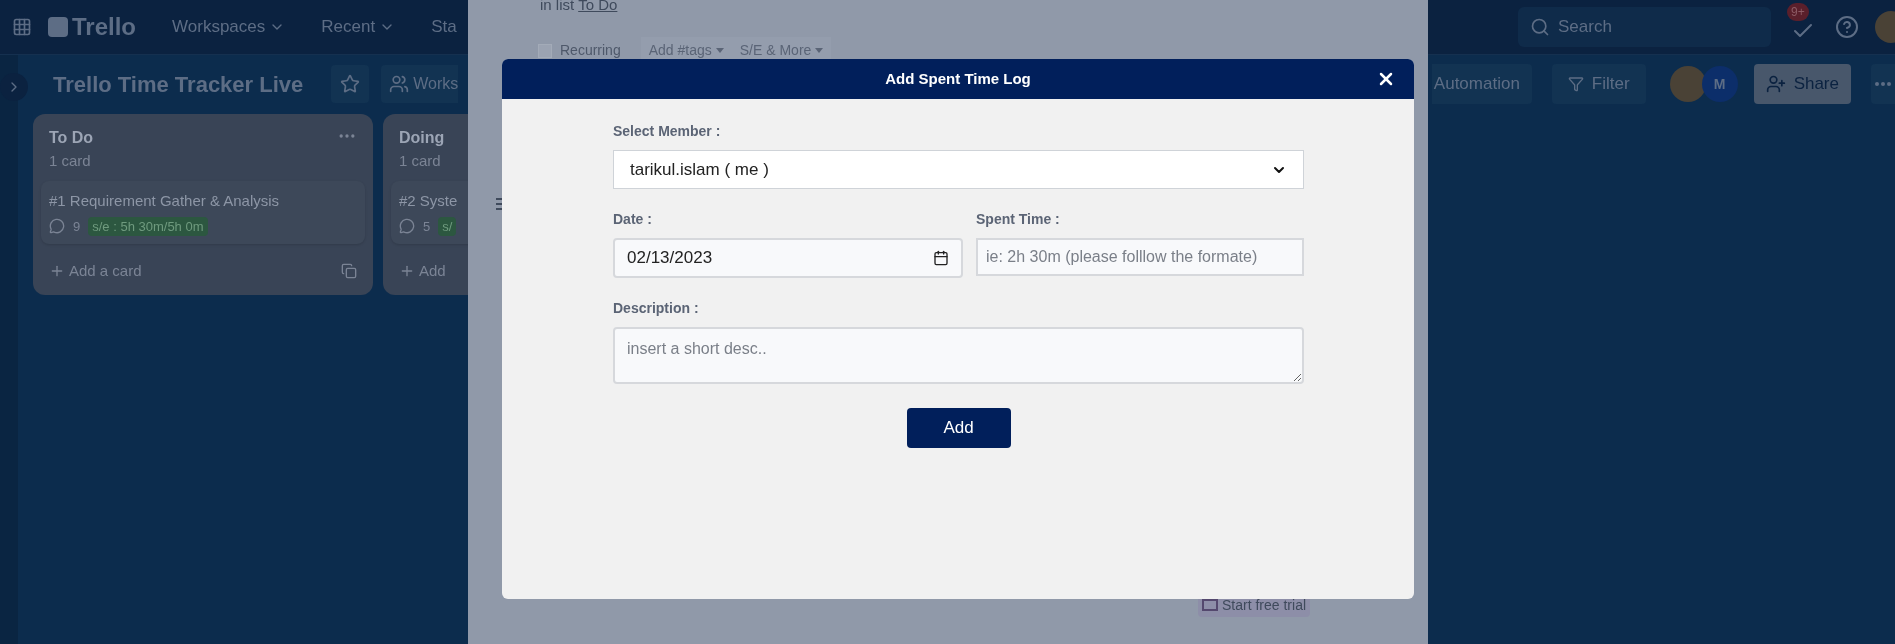 The width and height of the screenshot is (1895, 644). Describe the element at coordinates (656, 308) in the screenshot. I see `field-label: Description :` at that location.